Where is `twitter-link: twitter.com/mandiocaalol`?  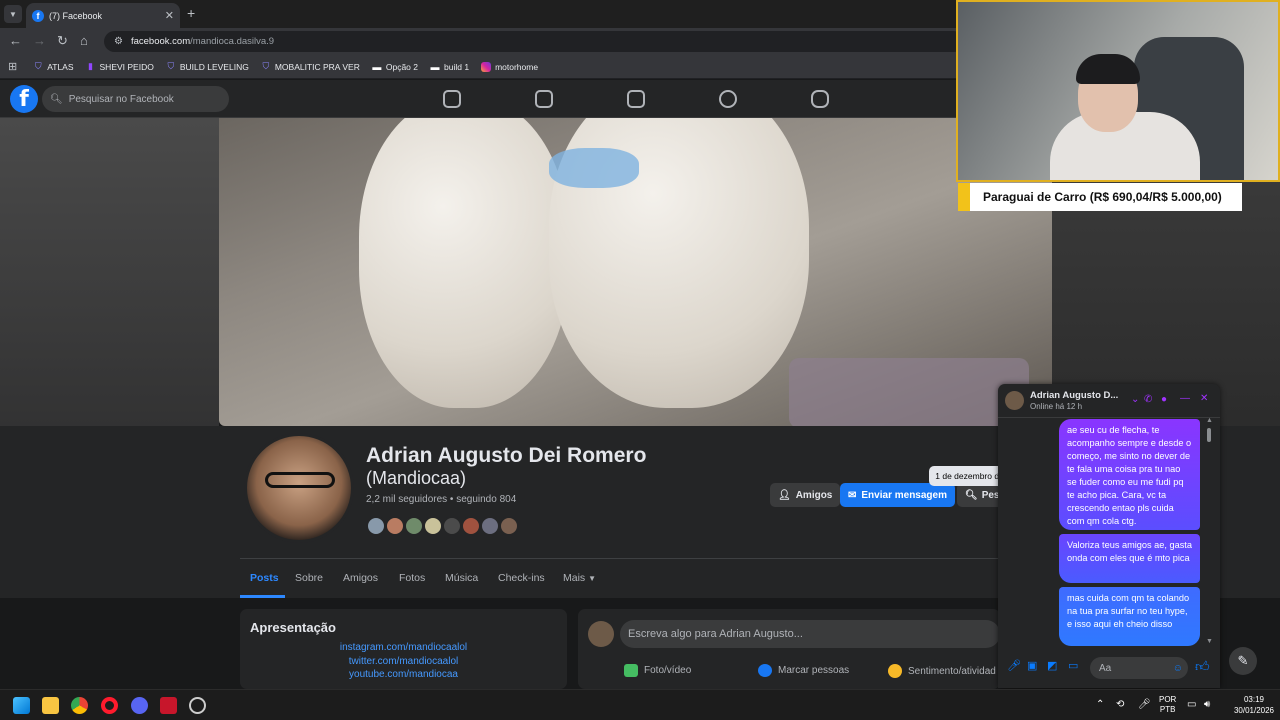 twitter-link: twitter.com/mandiocaalol is located at coordinates (403, 662).